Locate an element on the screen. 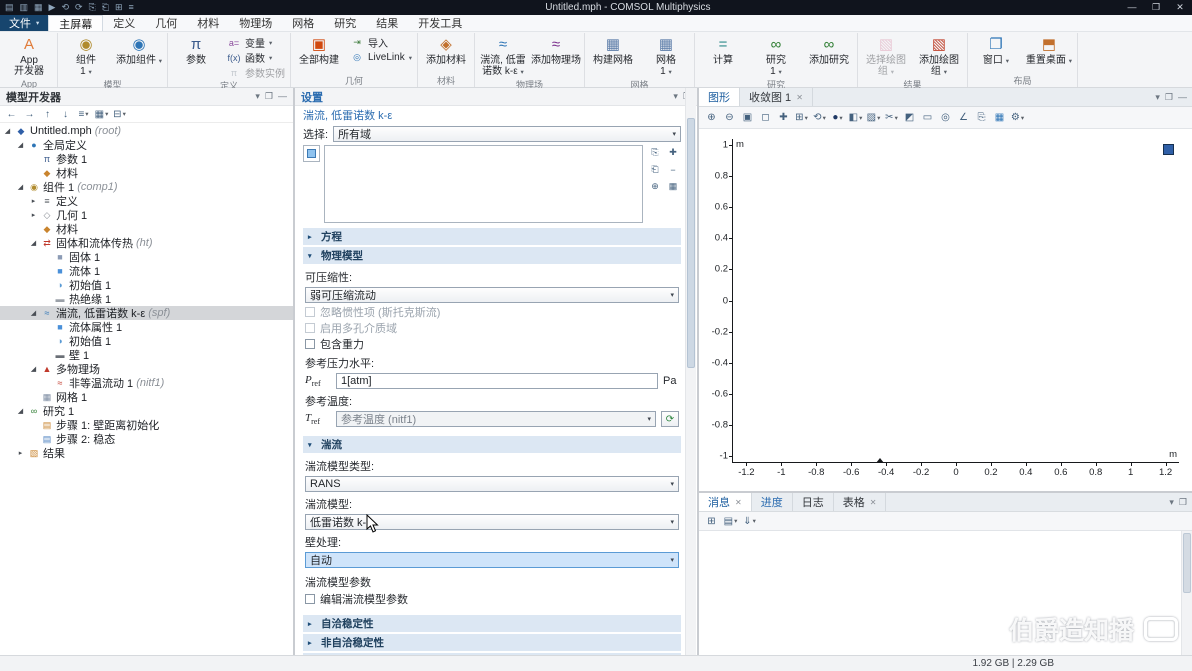 This screenshot has width=1192, height=671. tree-node-固体 1: ■ 固体 1 is located at coordinates (146, 257).